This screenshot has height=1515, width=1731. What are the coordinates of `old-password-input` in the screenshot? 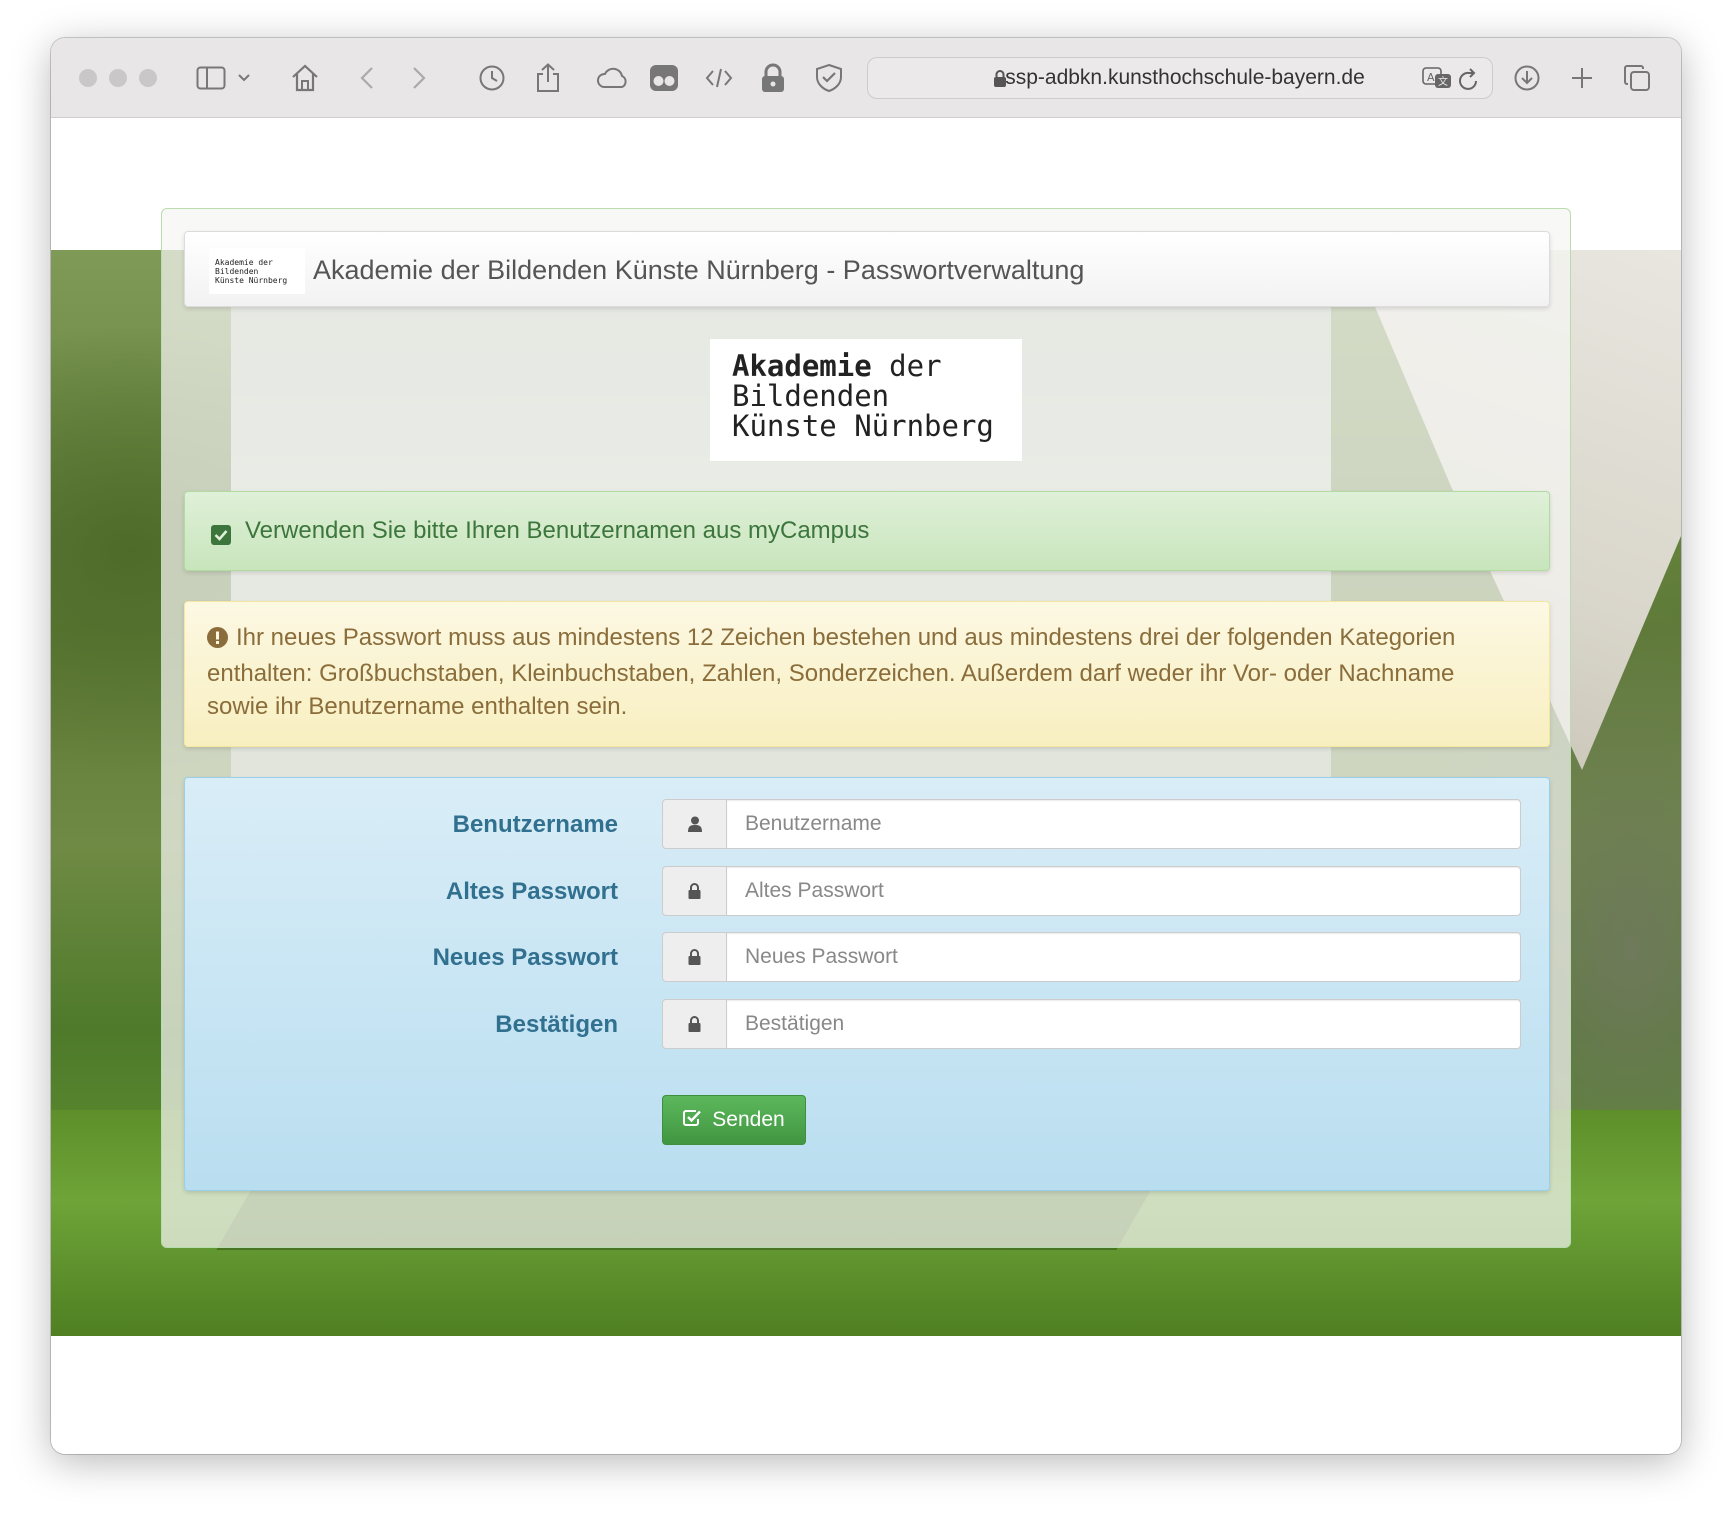 It's located at (1123, 891).